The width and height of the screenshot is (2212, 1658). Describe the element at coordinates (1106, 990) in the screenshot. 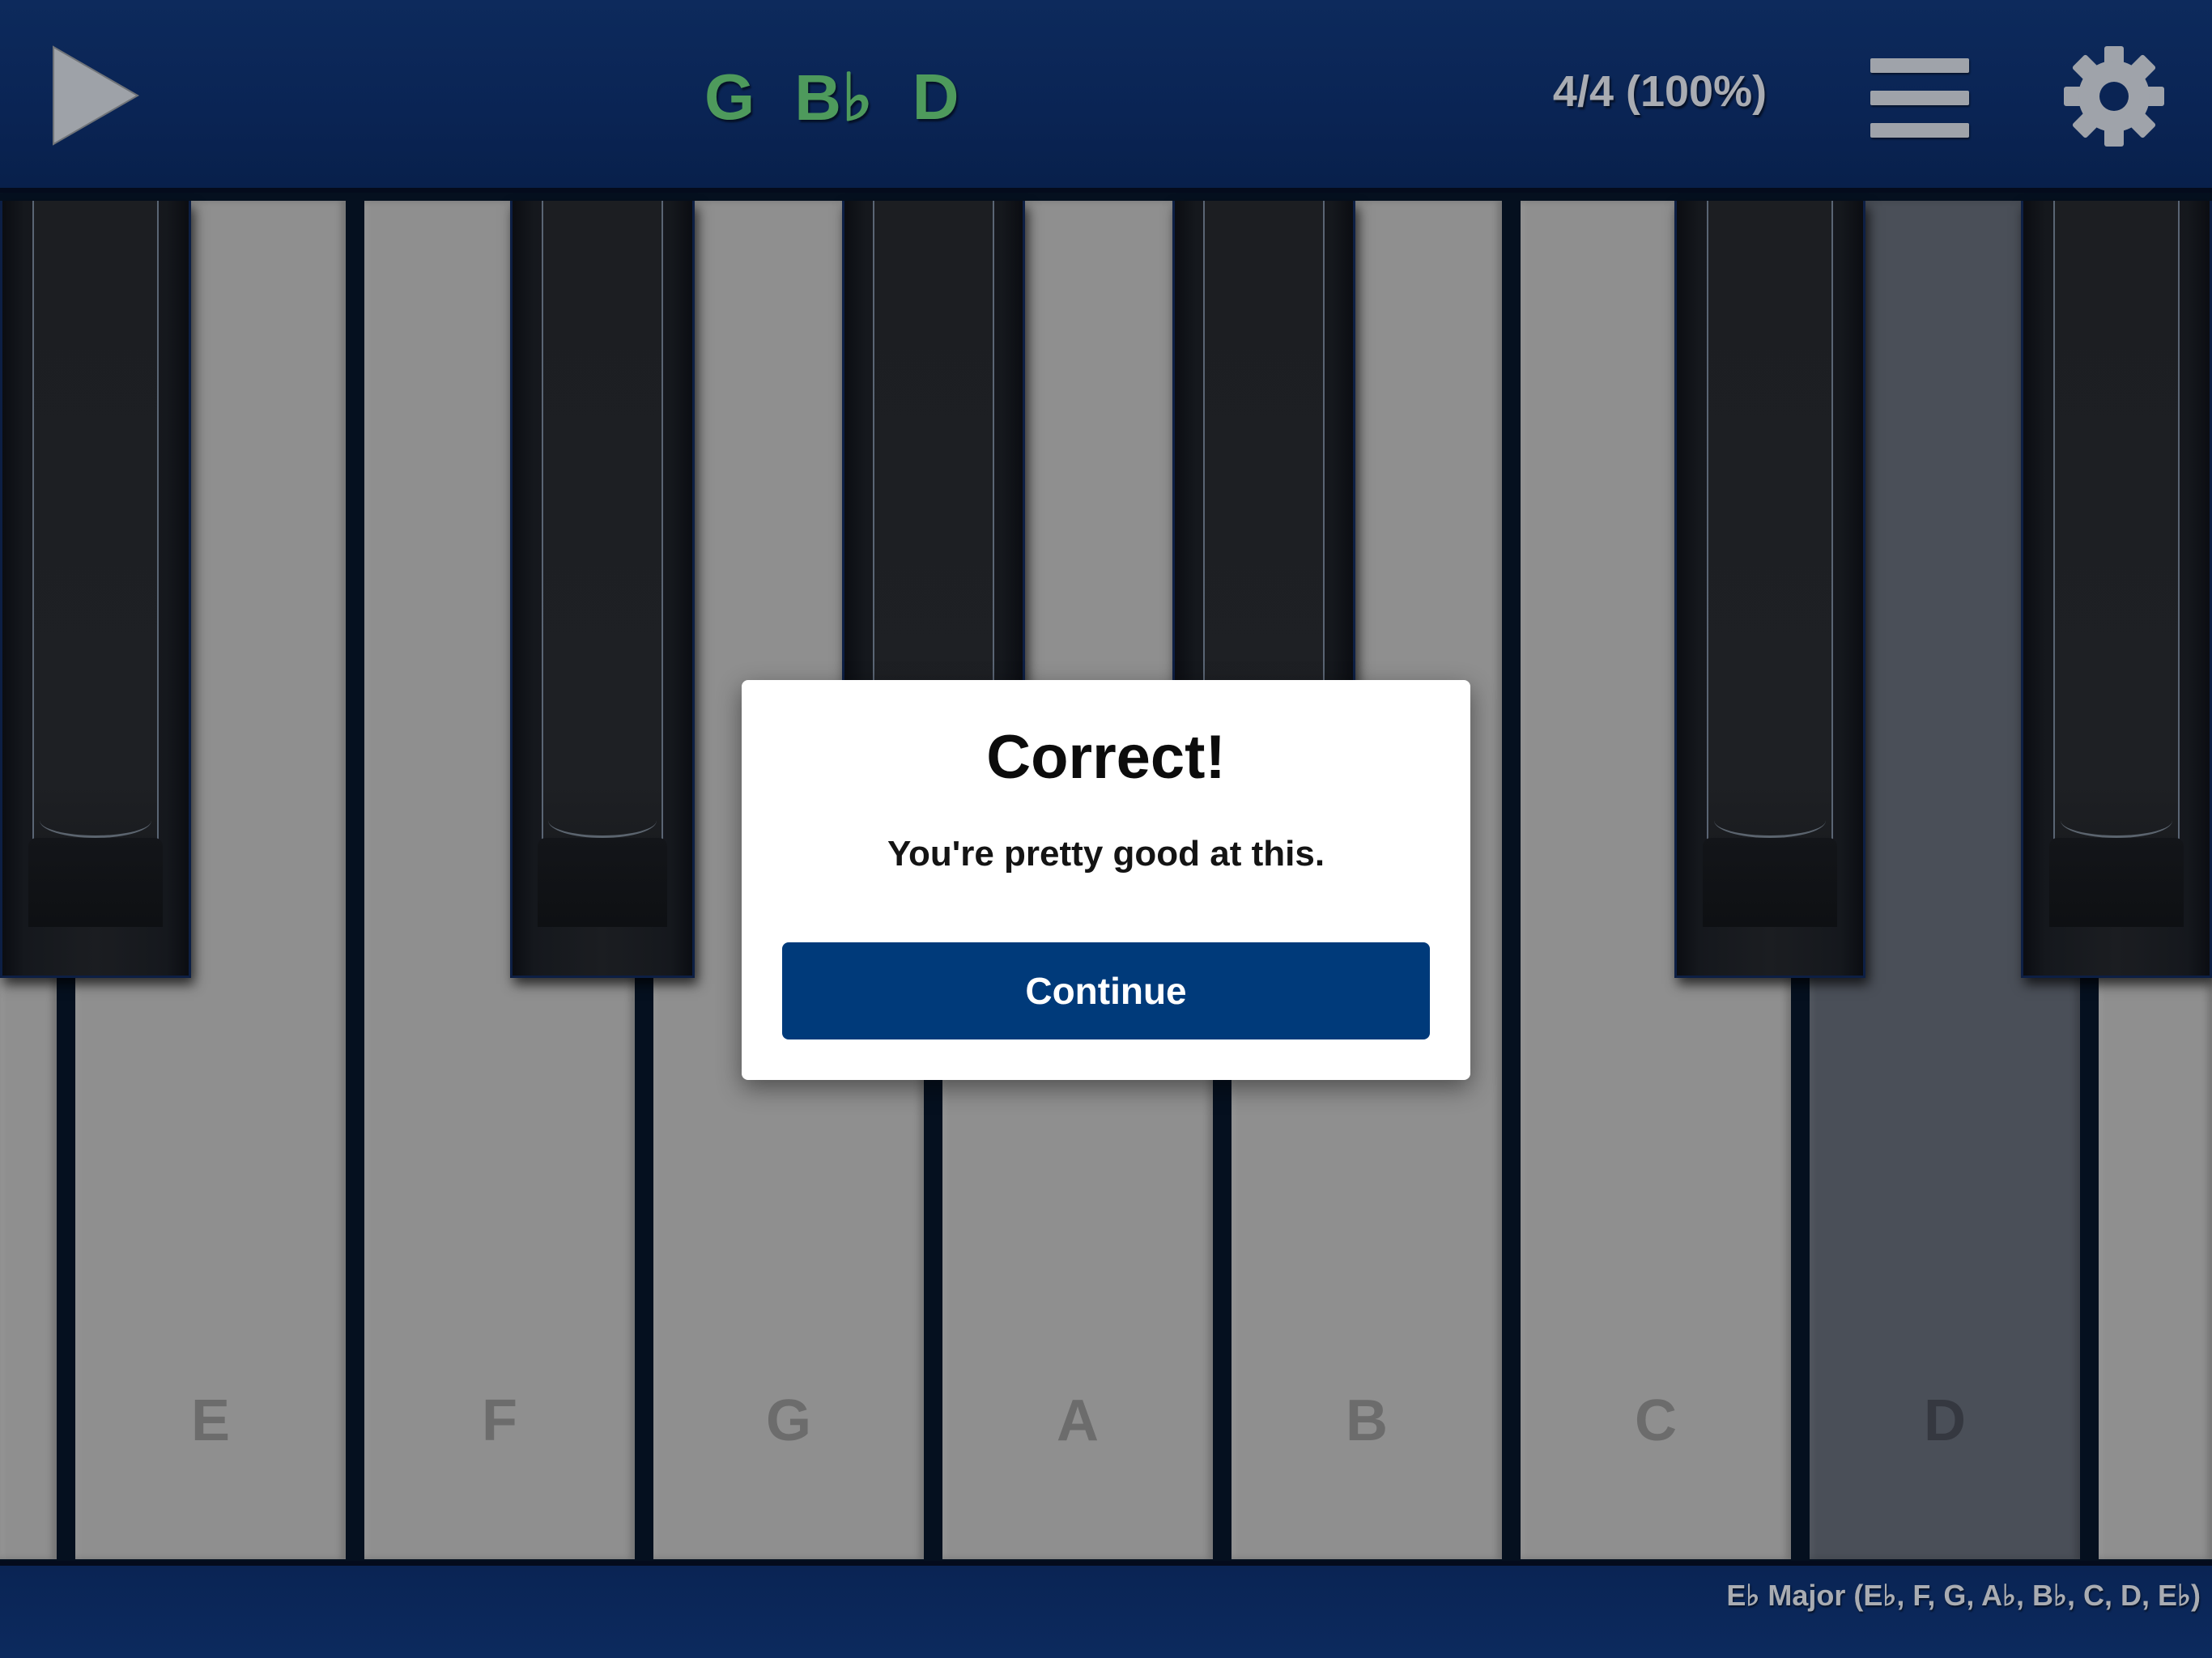

I see `continue-button: Continue` at that location.